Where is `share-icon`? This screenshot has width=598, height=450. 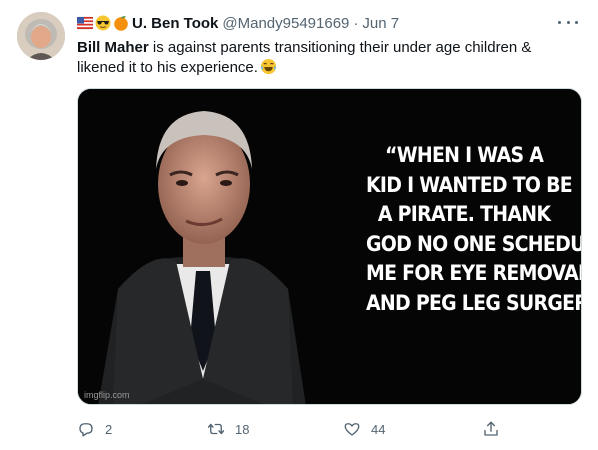 share-icon is located at coordinates (491, 428).